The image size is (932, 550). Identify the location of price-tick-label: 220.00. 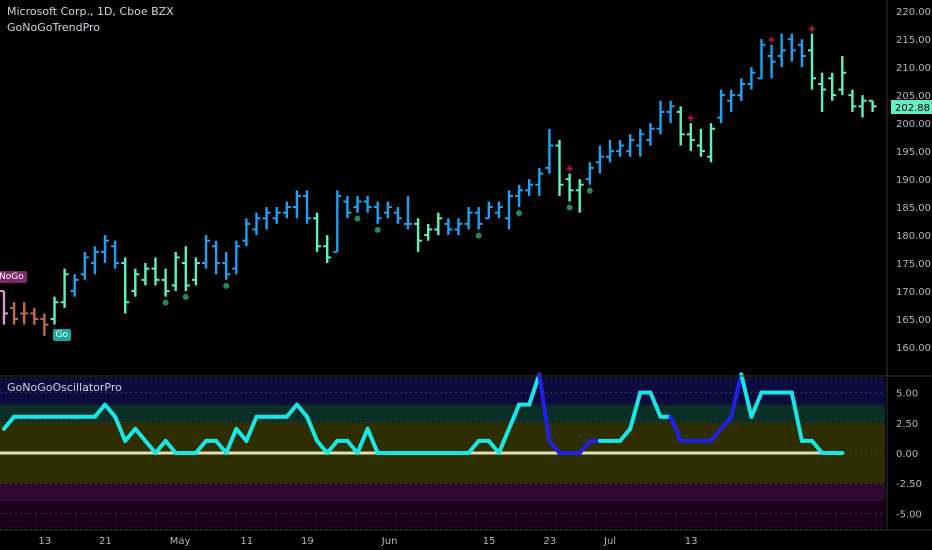
(913, 12).